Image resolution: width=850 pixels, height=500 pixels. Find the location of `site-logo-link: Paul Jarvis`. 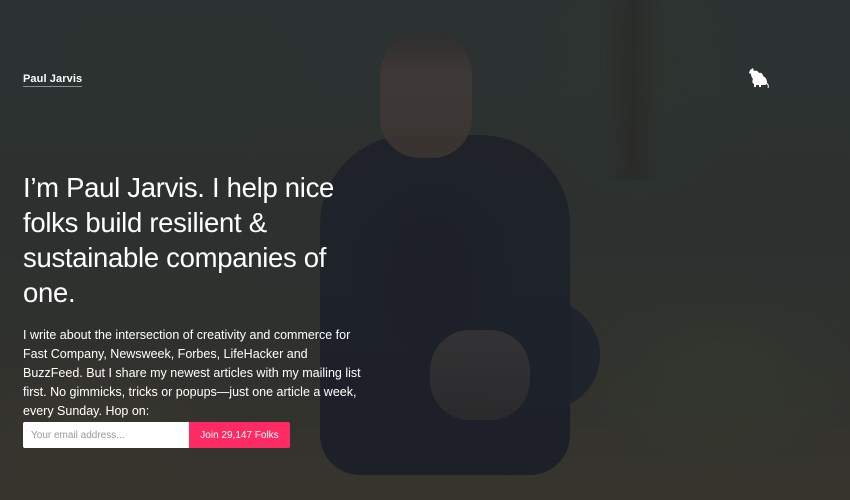

site-logo-link: Paul Jarvis is located at coordinates (53, 80).